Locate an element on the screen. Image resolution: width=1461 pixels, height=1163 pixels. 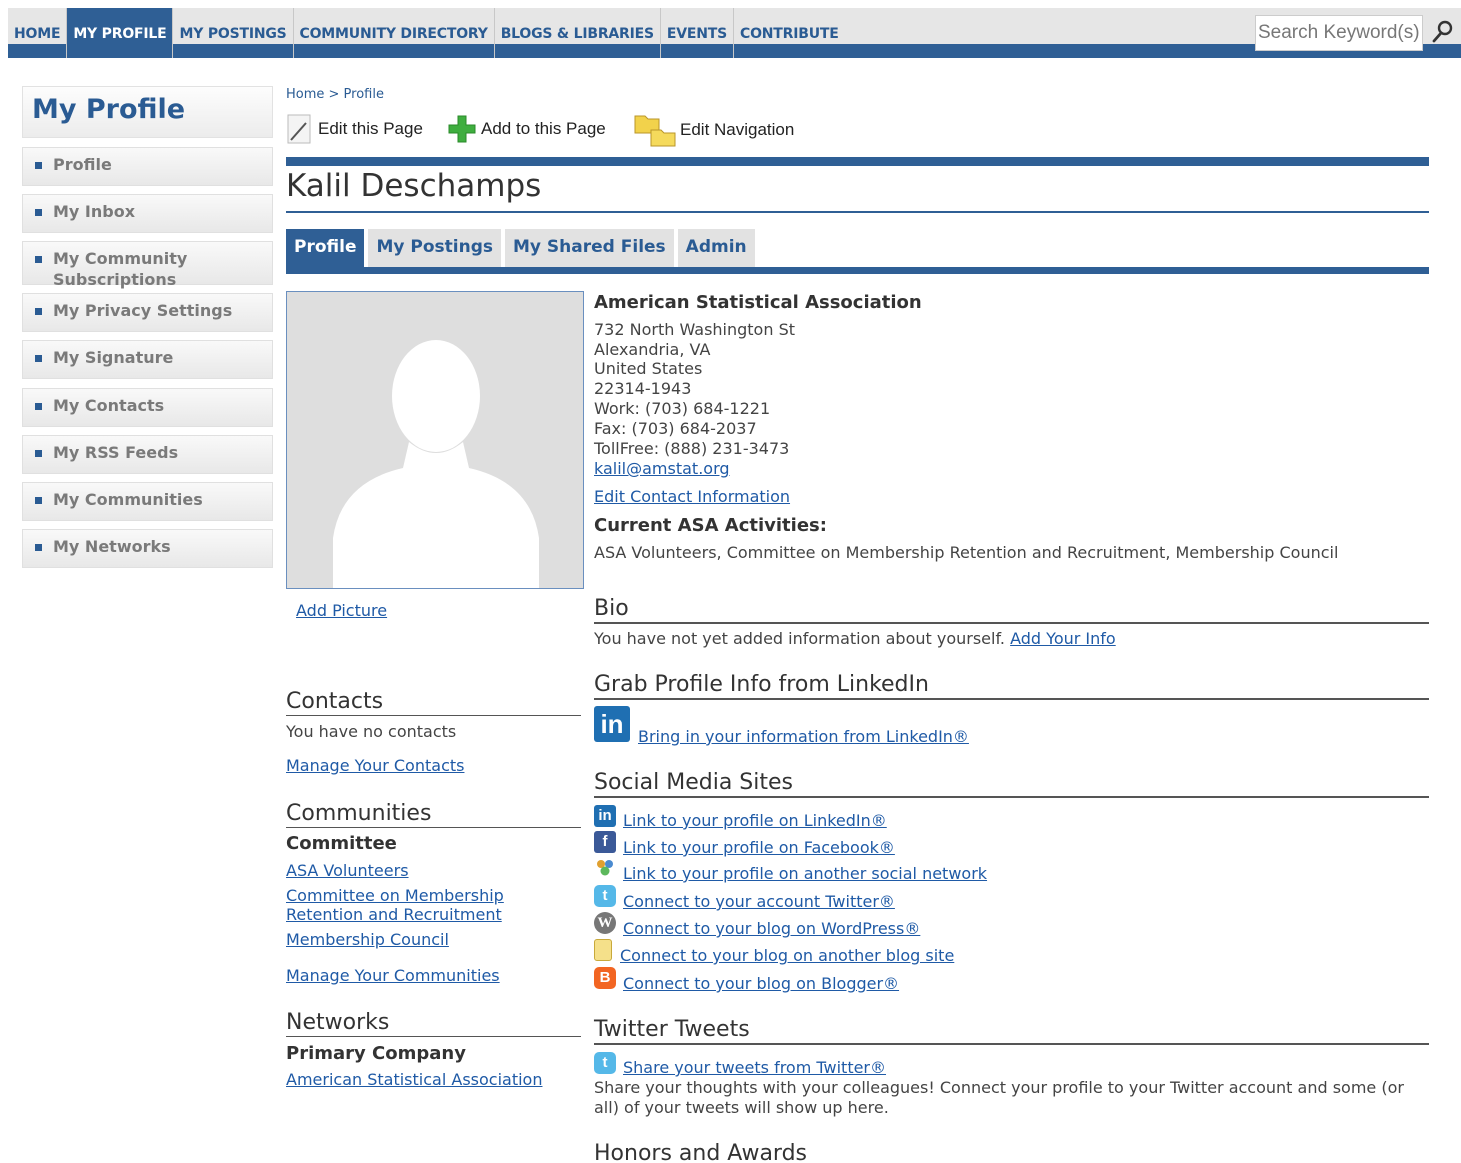
contacts-empty-text: You have no contacts is located at coordinates (371, 731).